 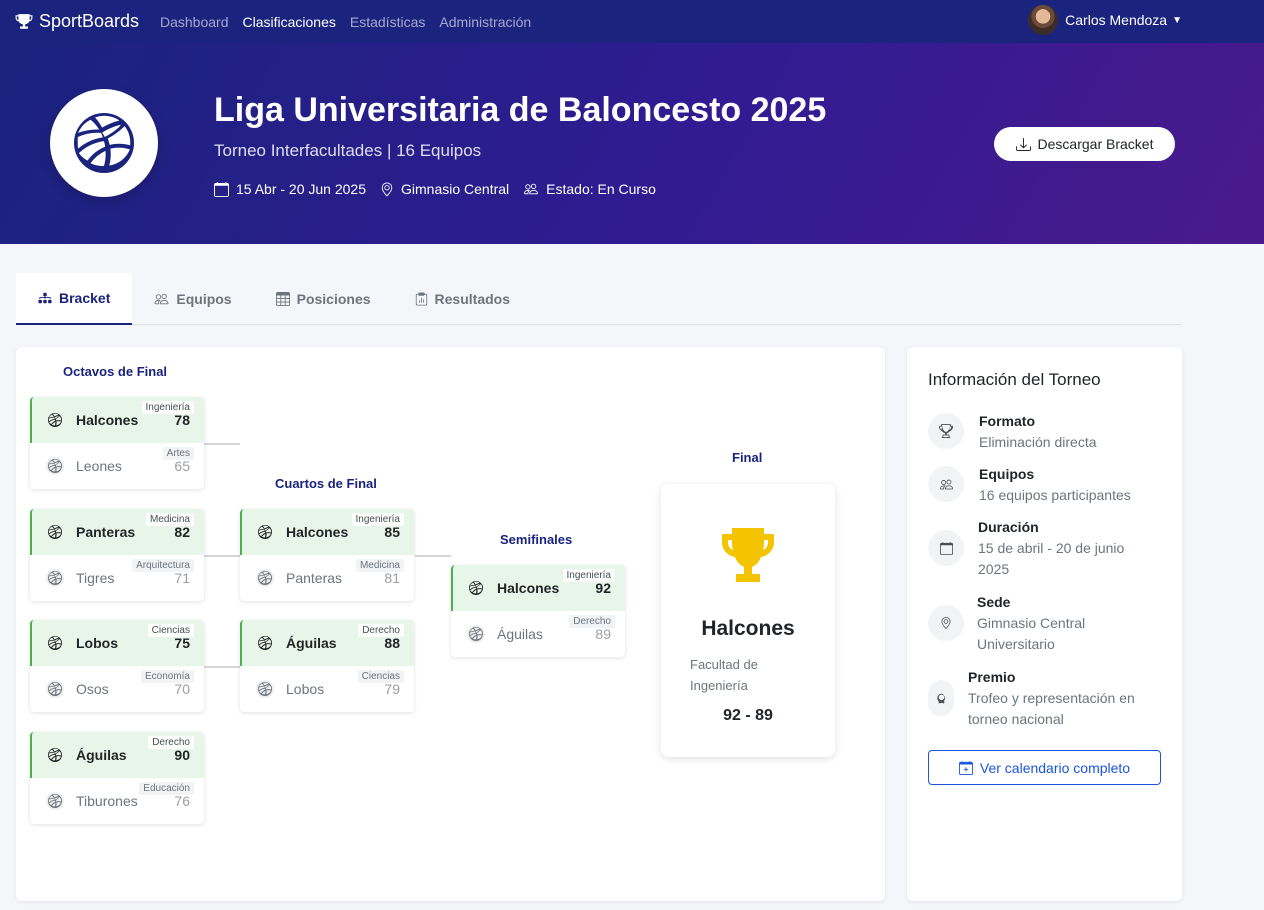 I want to click on clipboard-chart-icon, so click(x=421, y=298).